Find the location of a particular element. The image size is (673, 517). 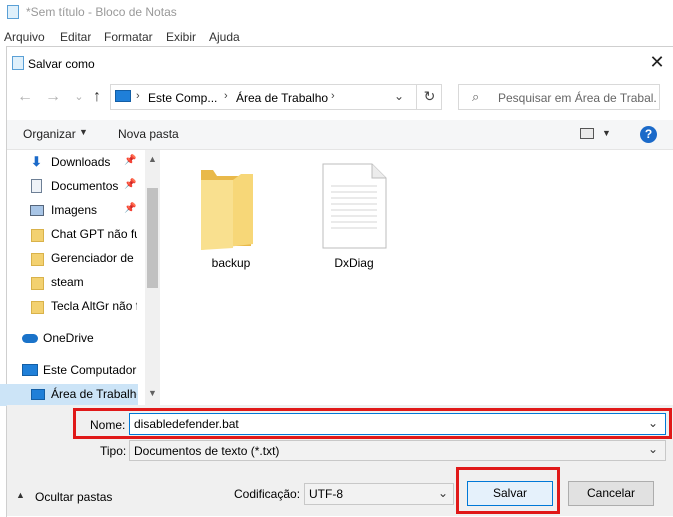

cancel-button: Cancelar is located at coordinates (611, 493).